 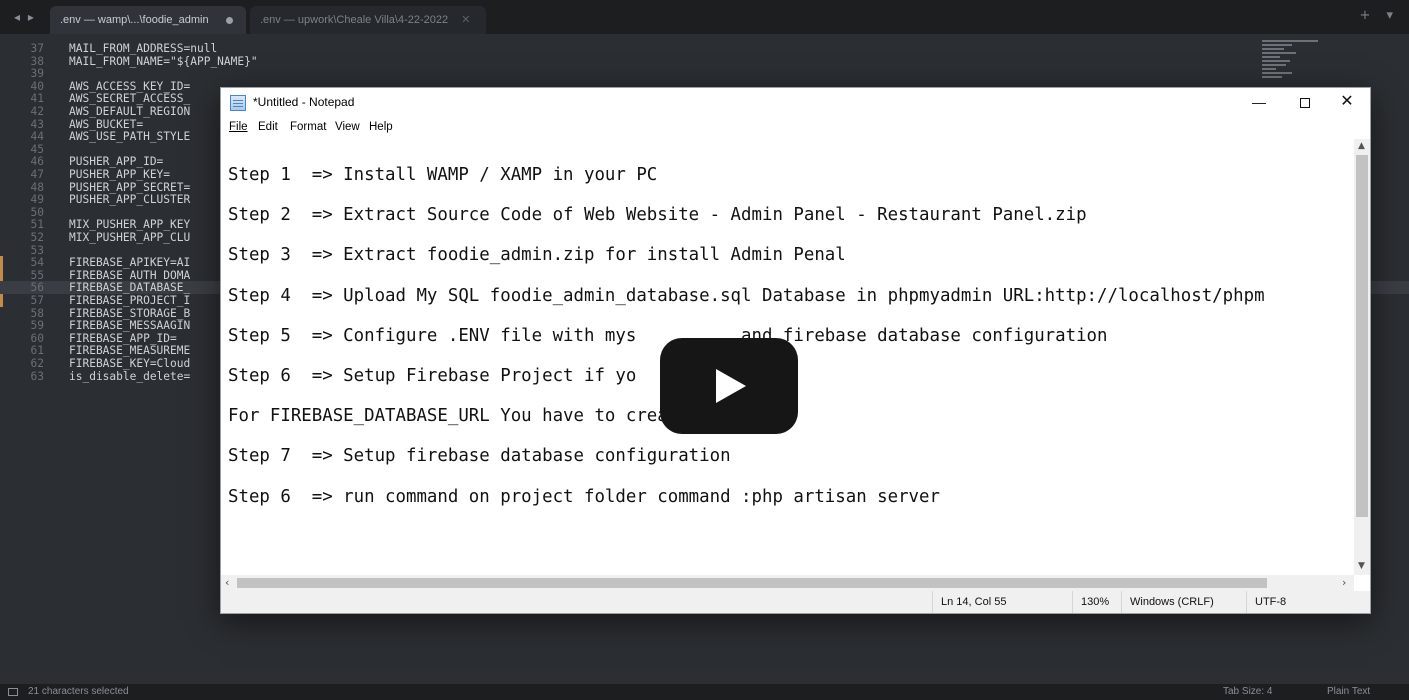 I want to click on minimap, so click(x=1290, y=62).